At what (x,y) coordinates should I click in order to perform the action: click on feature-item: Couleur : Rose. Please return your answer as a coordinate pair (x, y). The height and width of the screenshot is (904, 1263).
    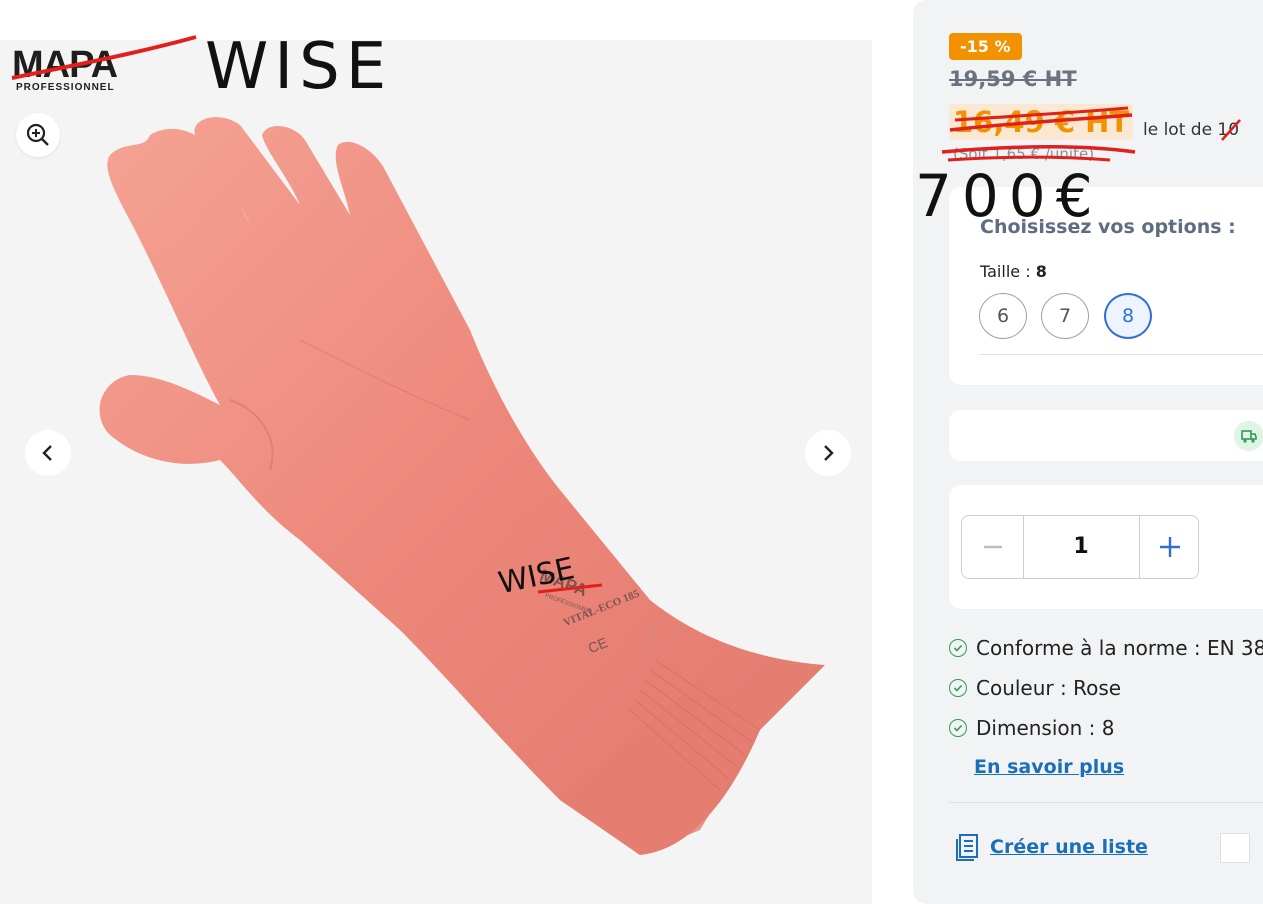
    Looking at the image, I should click on (1035, 688).